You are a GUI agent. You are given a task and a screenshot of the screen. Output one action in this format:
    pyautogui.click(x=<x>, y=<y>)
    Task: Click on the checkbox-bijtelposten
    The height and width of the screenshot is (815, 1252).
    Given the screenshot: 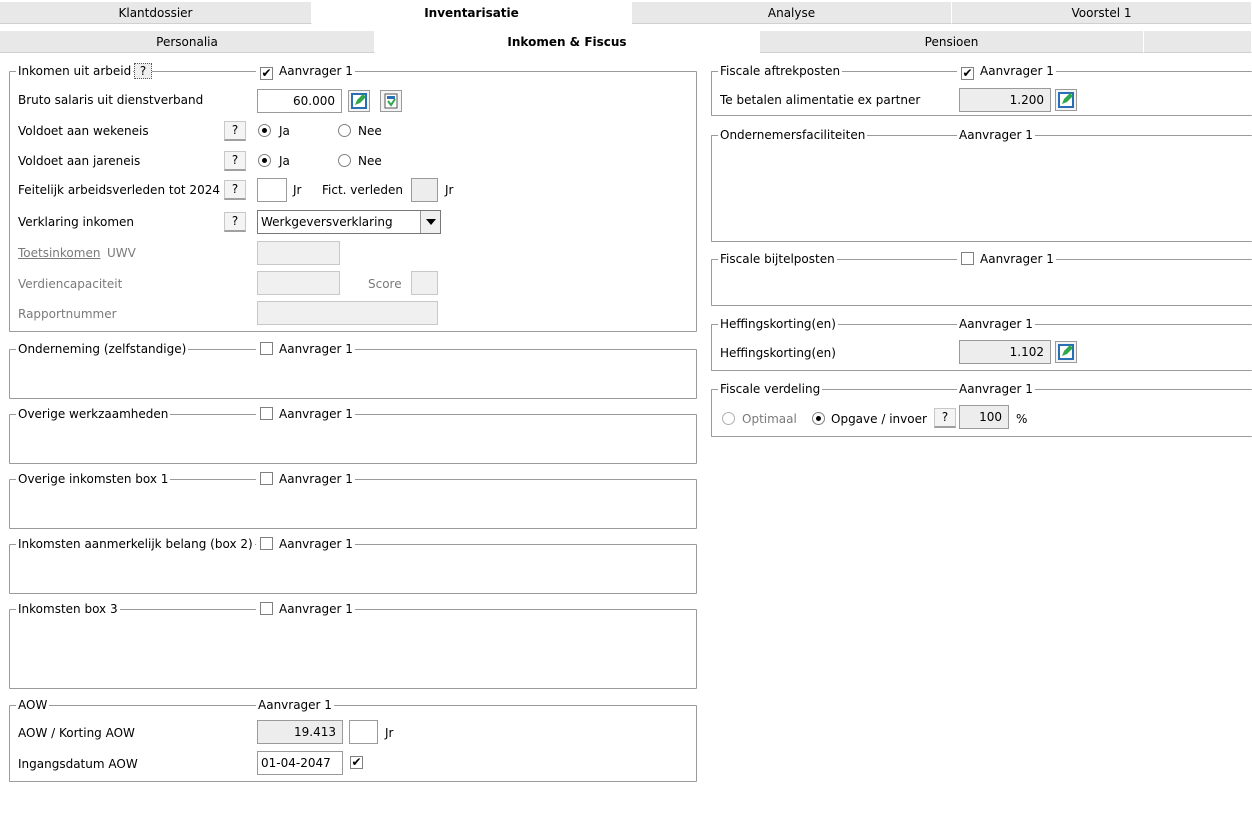 What is the action you would take?
    pyautogui.click(x=967, y=258)
    